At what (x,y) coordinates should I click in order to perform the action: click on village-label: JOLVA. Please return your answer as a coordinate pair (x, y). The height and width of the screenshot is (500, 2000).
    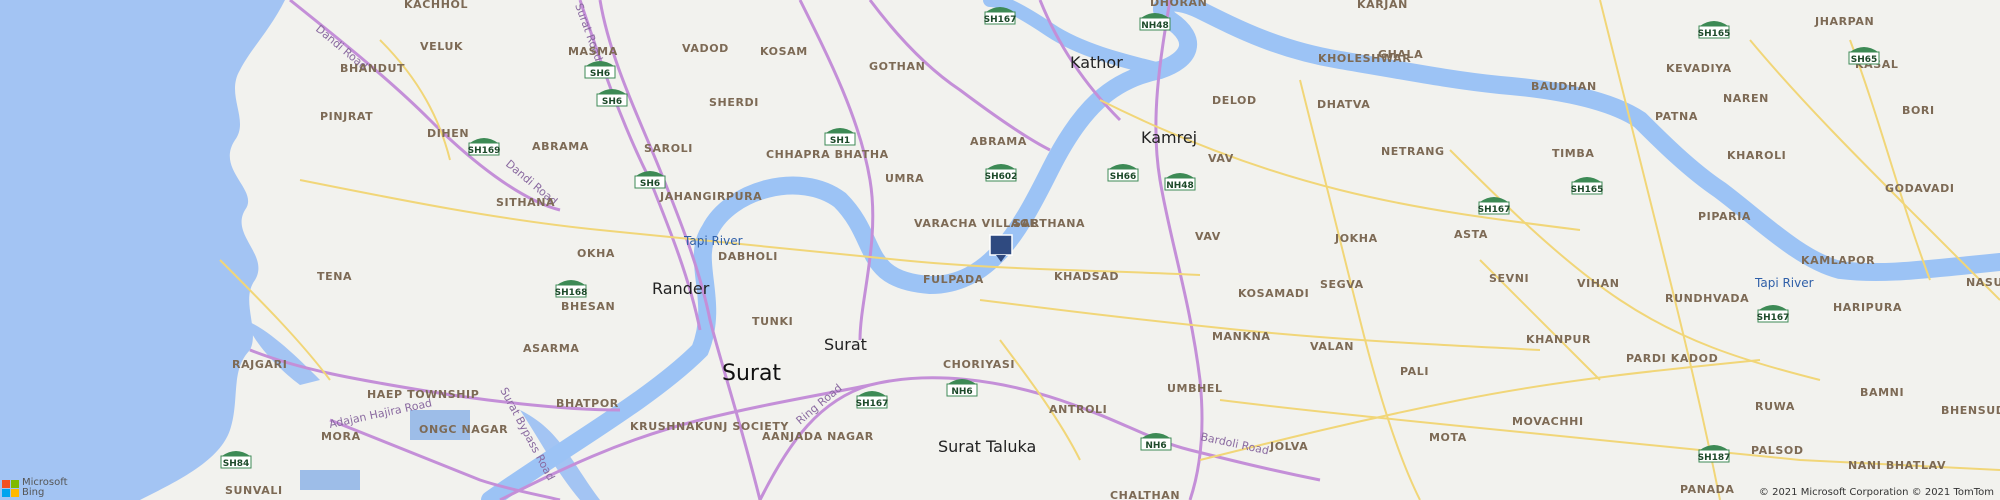
    Looking at the image, I should click on (1288, 446).